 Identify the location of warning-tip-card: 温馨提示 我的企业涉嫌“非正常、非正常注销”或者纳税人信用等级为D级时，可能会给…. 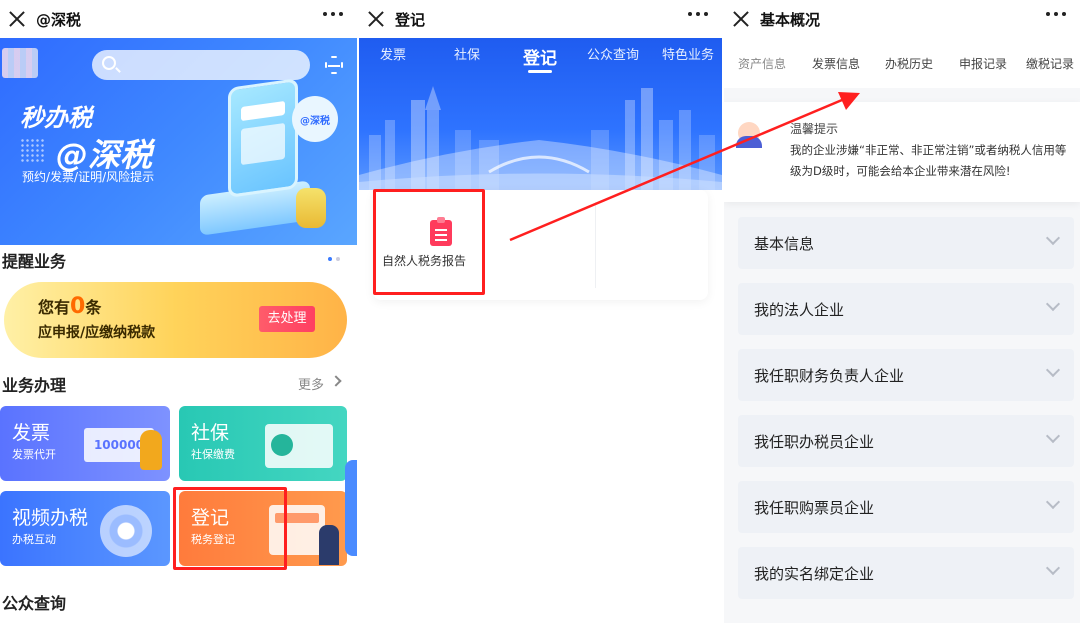
(902, 152).